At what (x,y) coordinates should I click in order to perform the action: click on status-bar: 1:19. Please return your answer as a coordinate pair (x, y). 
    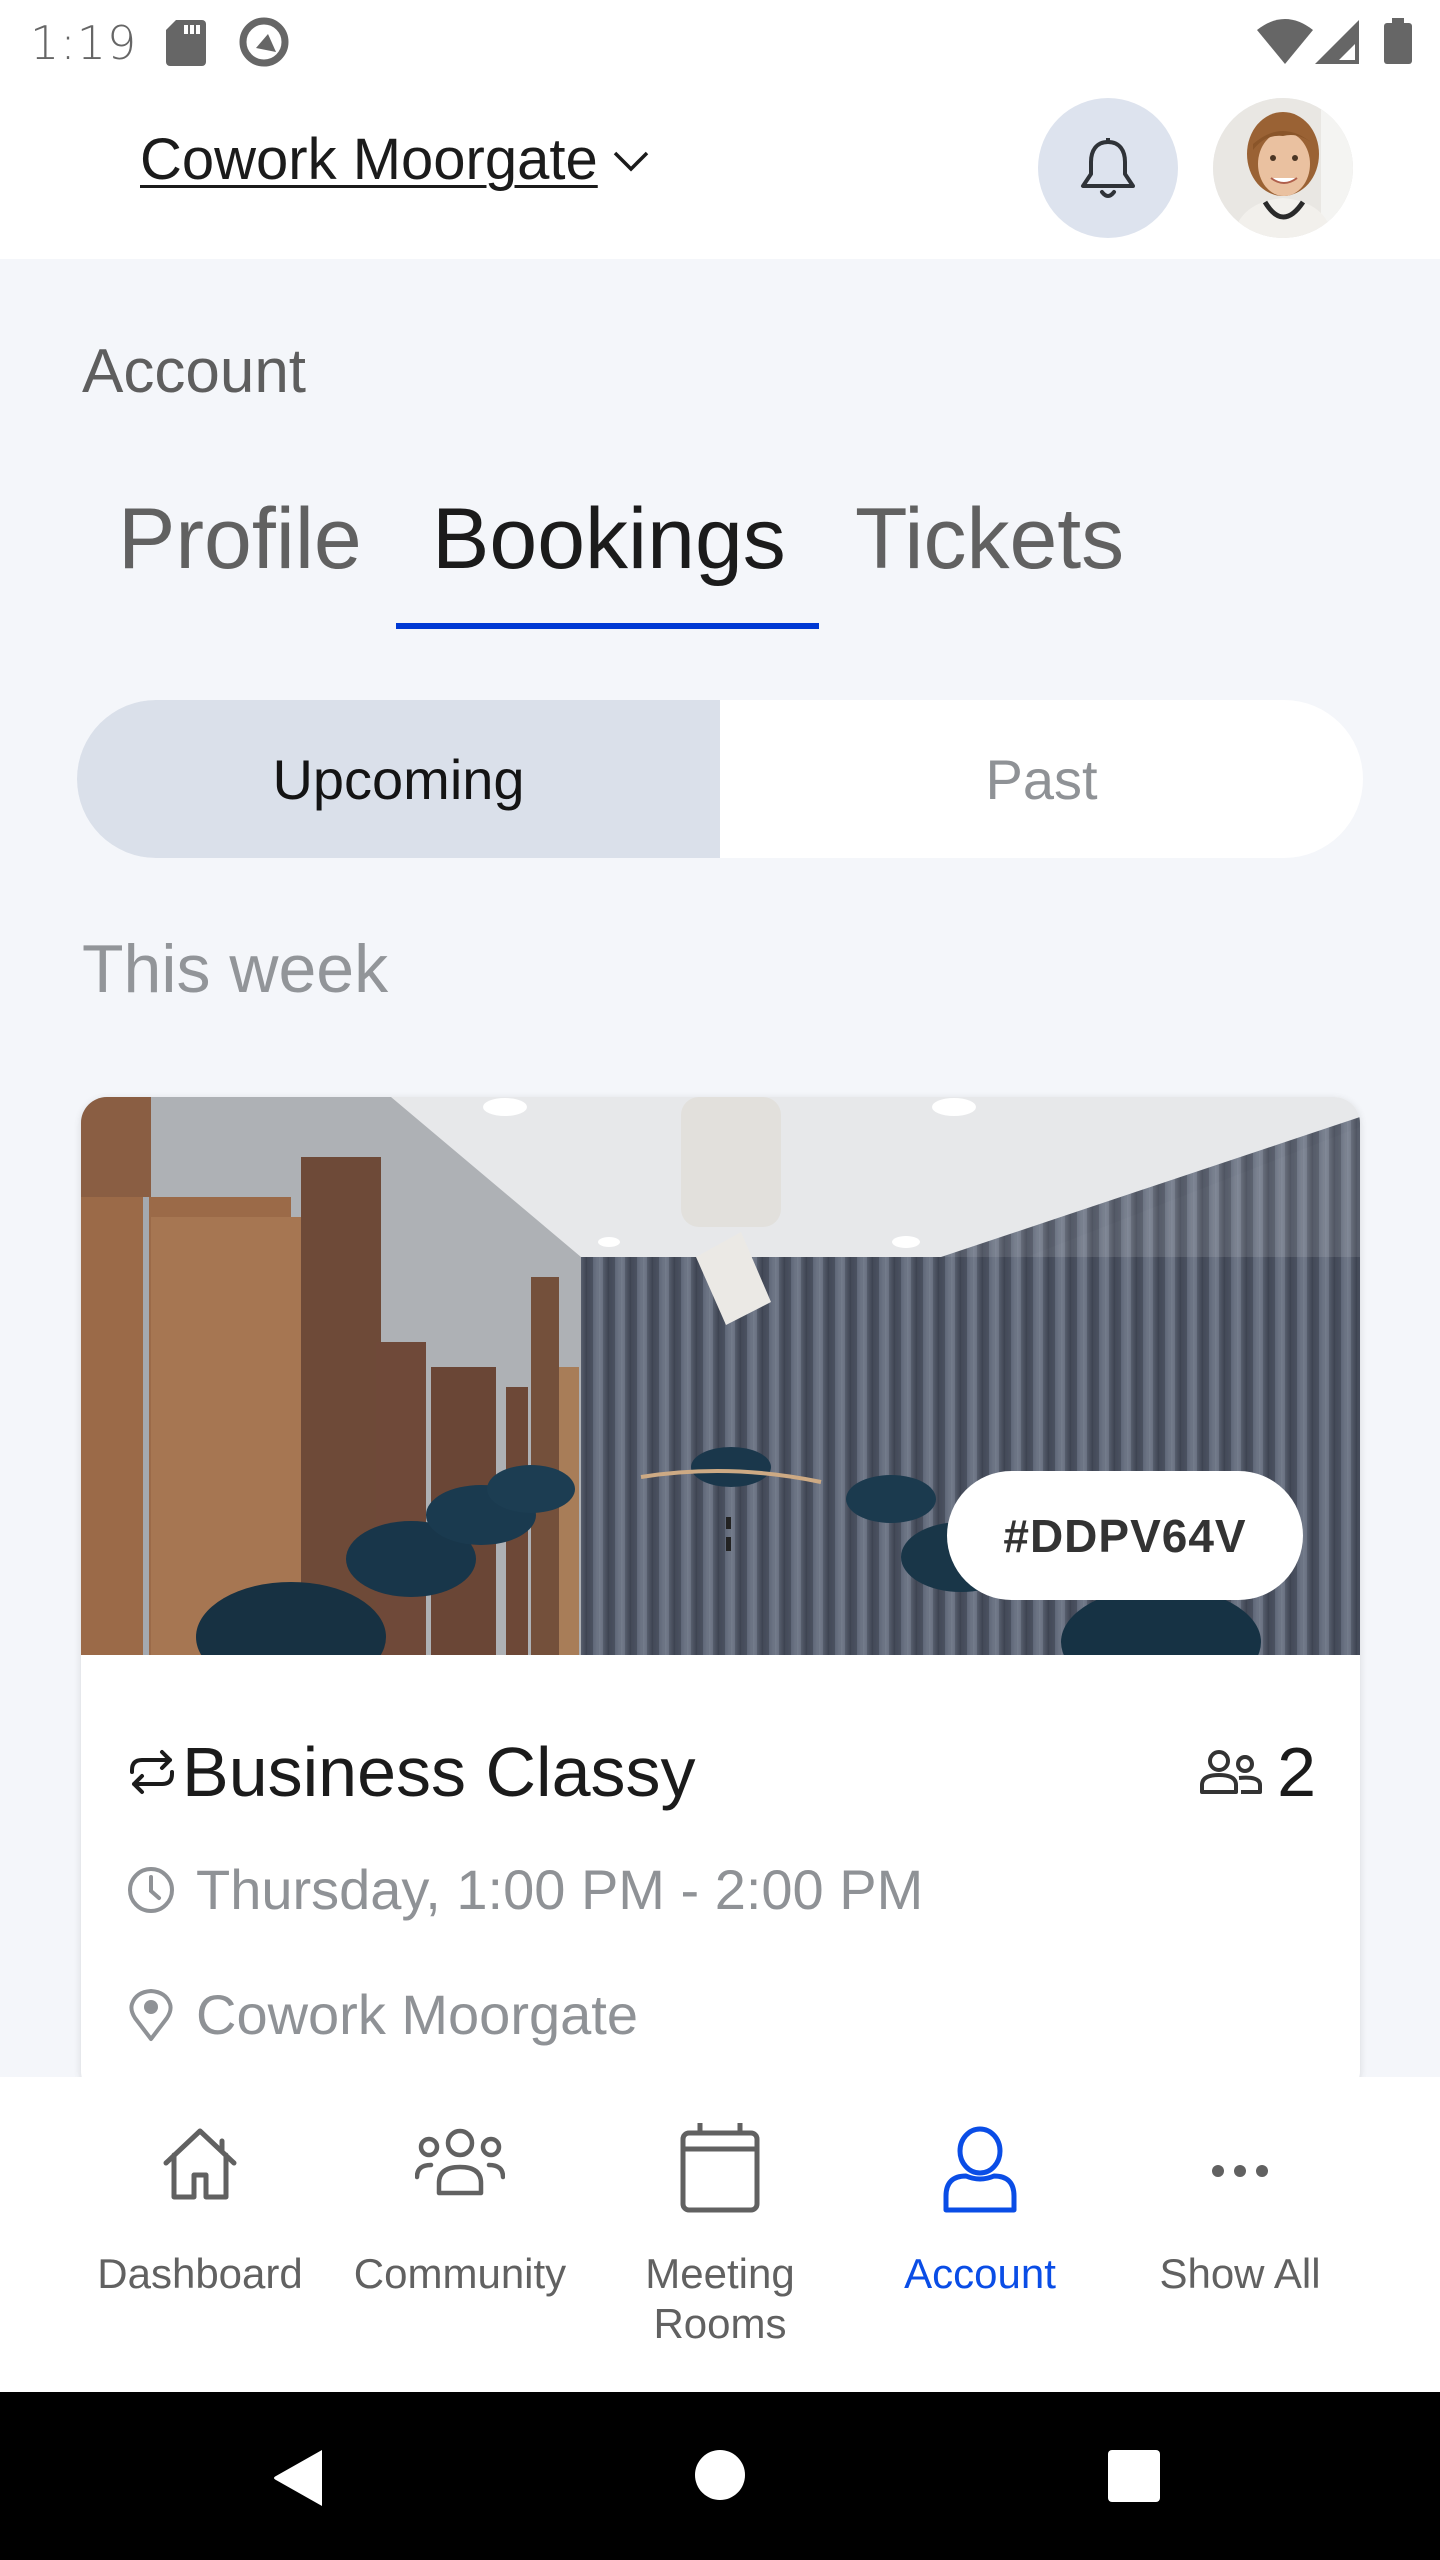
    Looking at the image, I should click on (720, 42).